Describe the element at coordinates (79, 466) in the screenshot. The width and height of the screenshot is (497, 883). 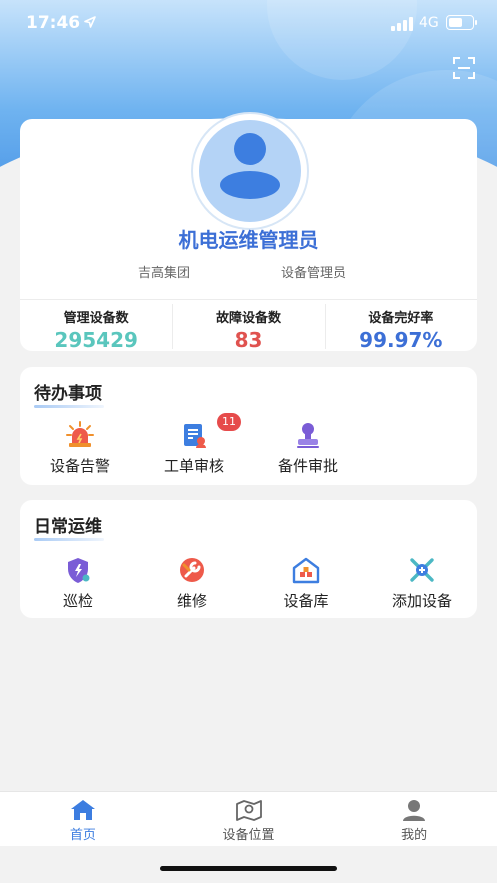
I see `todo-item-label: 设备告警` at that location.